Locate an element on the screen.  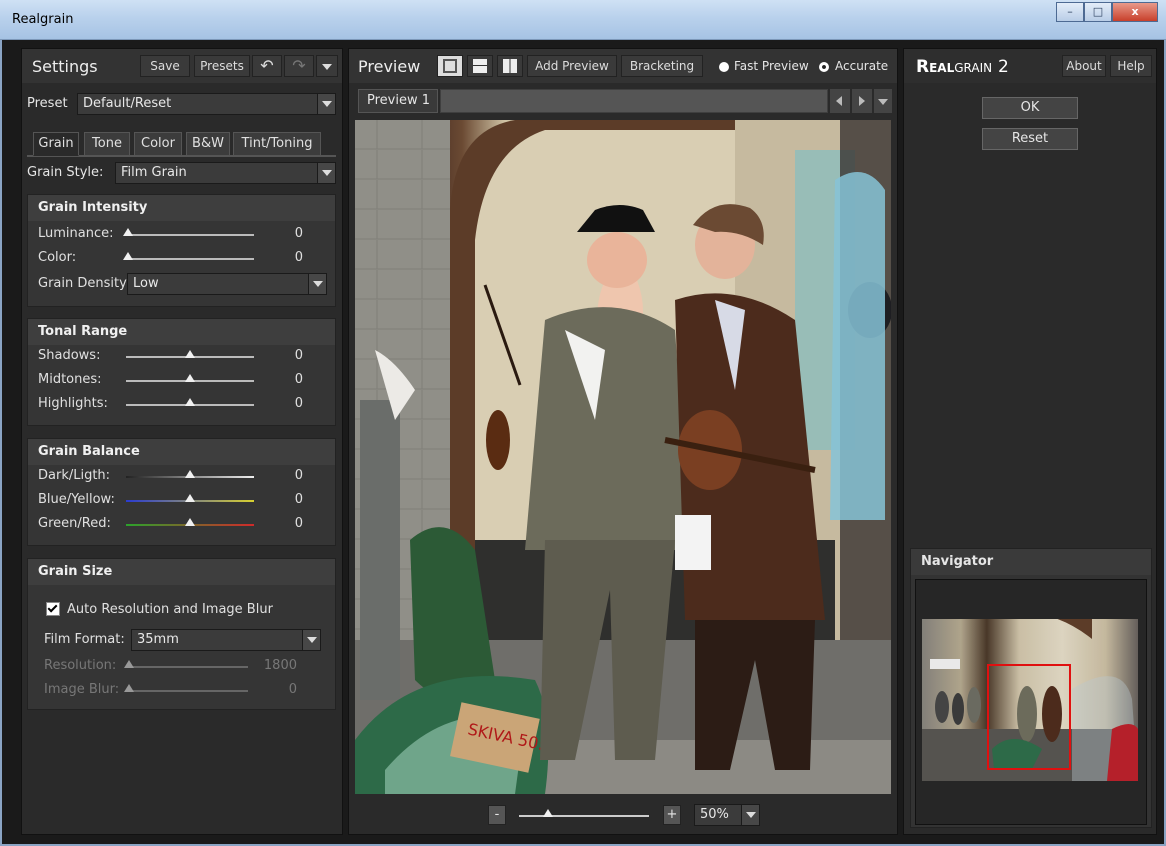
preset-label: Preset is located at coordinates (47, 103).